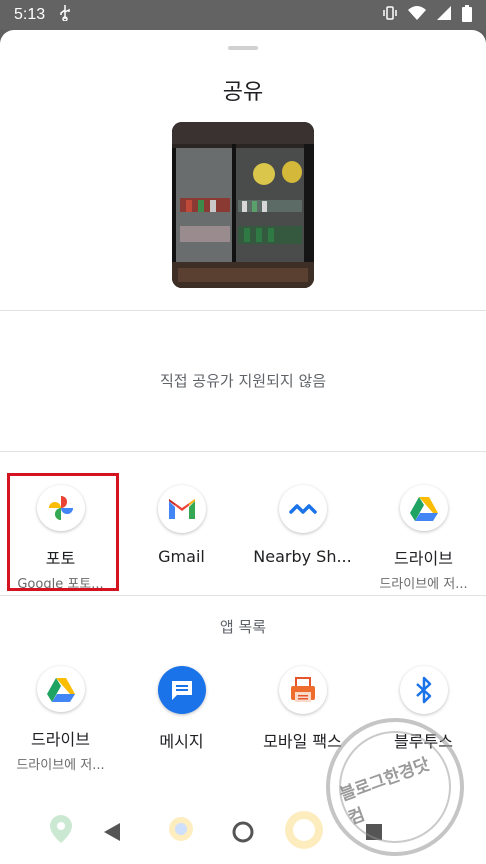 The height and width of the screenshot is (864, 486). I want to click on fax-icon, so click(302, 690).